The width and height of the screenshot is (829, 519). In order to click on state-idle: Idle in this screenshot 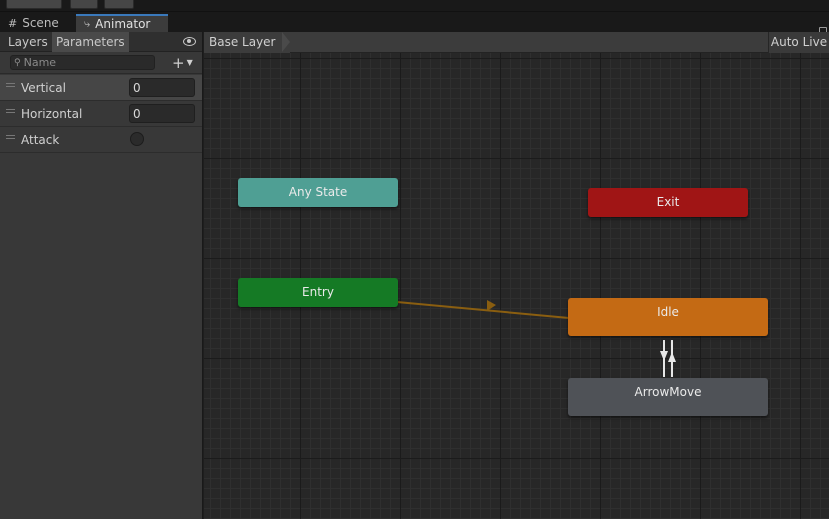, I will do `click(668, 317)`.